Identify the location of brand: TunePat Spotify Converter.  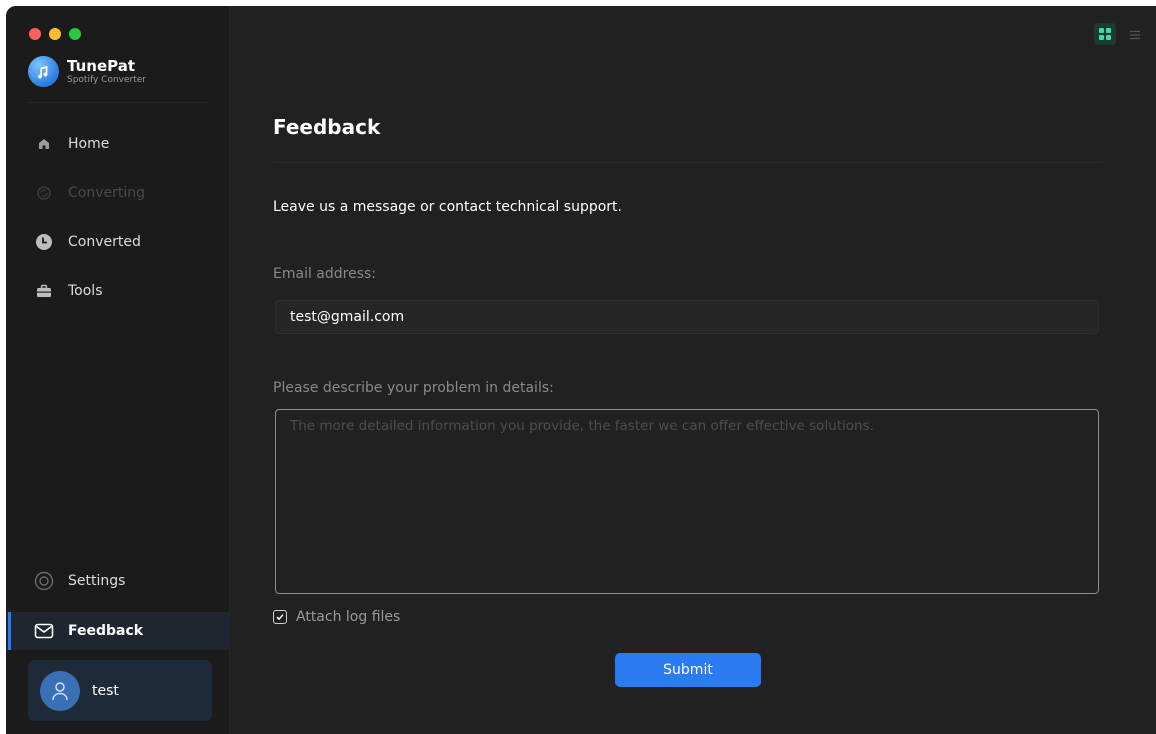
(87, 71).